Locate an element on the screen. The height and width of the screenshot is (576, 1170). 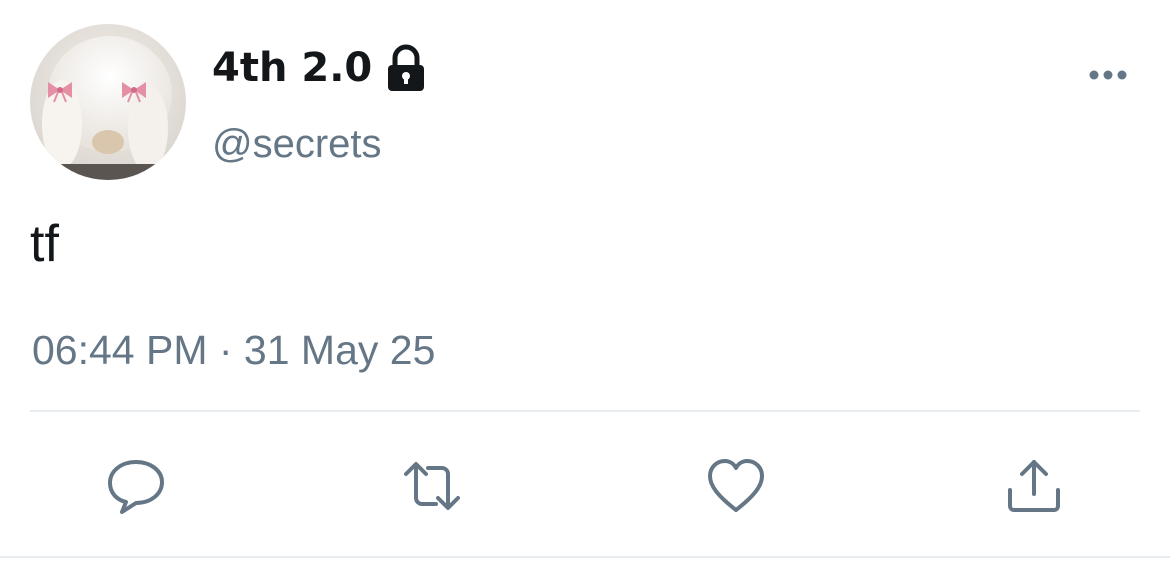
avatar-image is located at coordinates (108, 102).